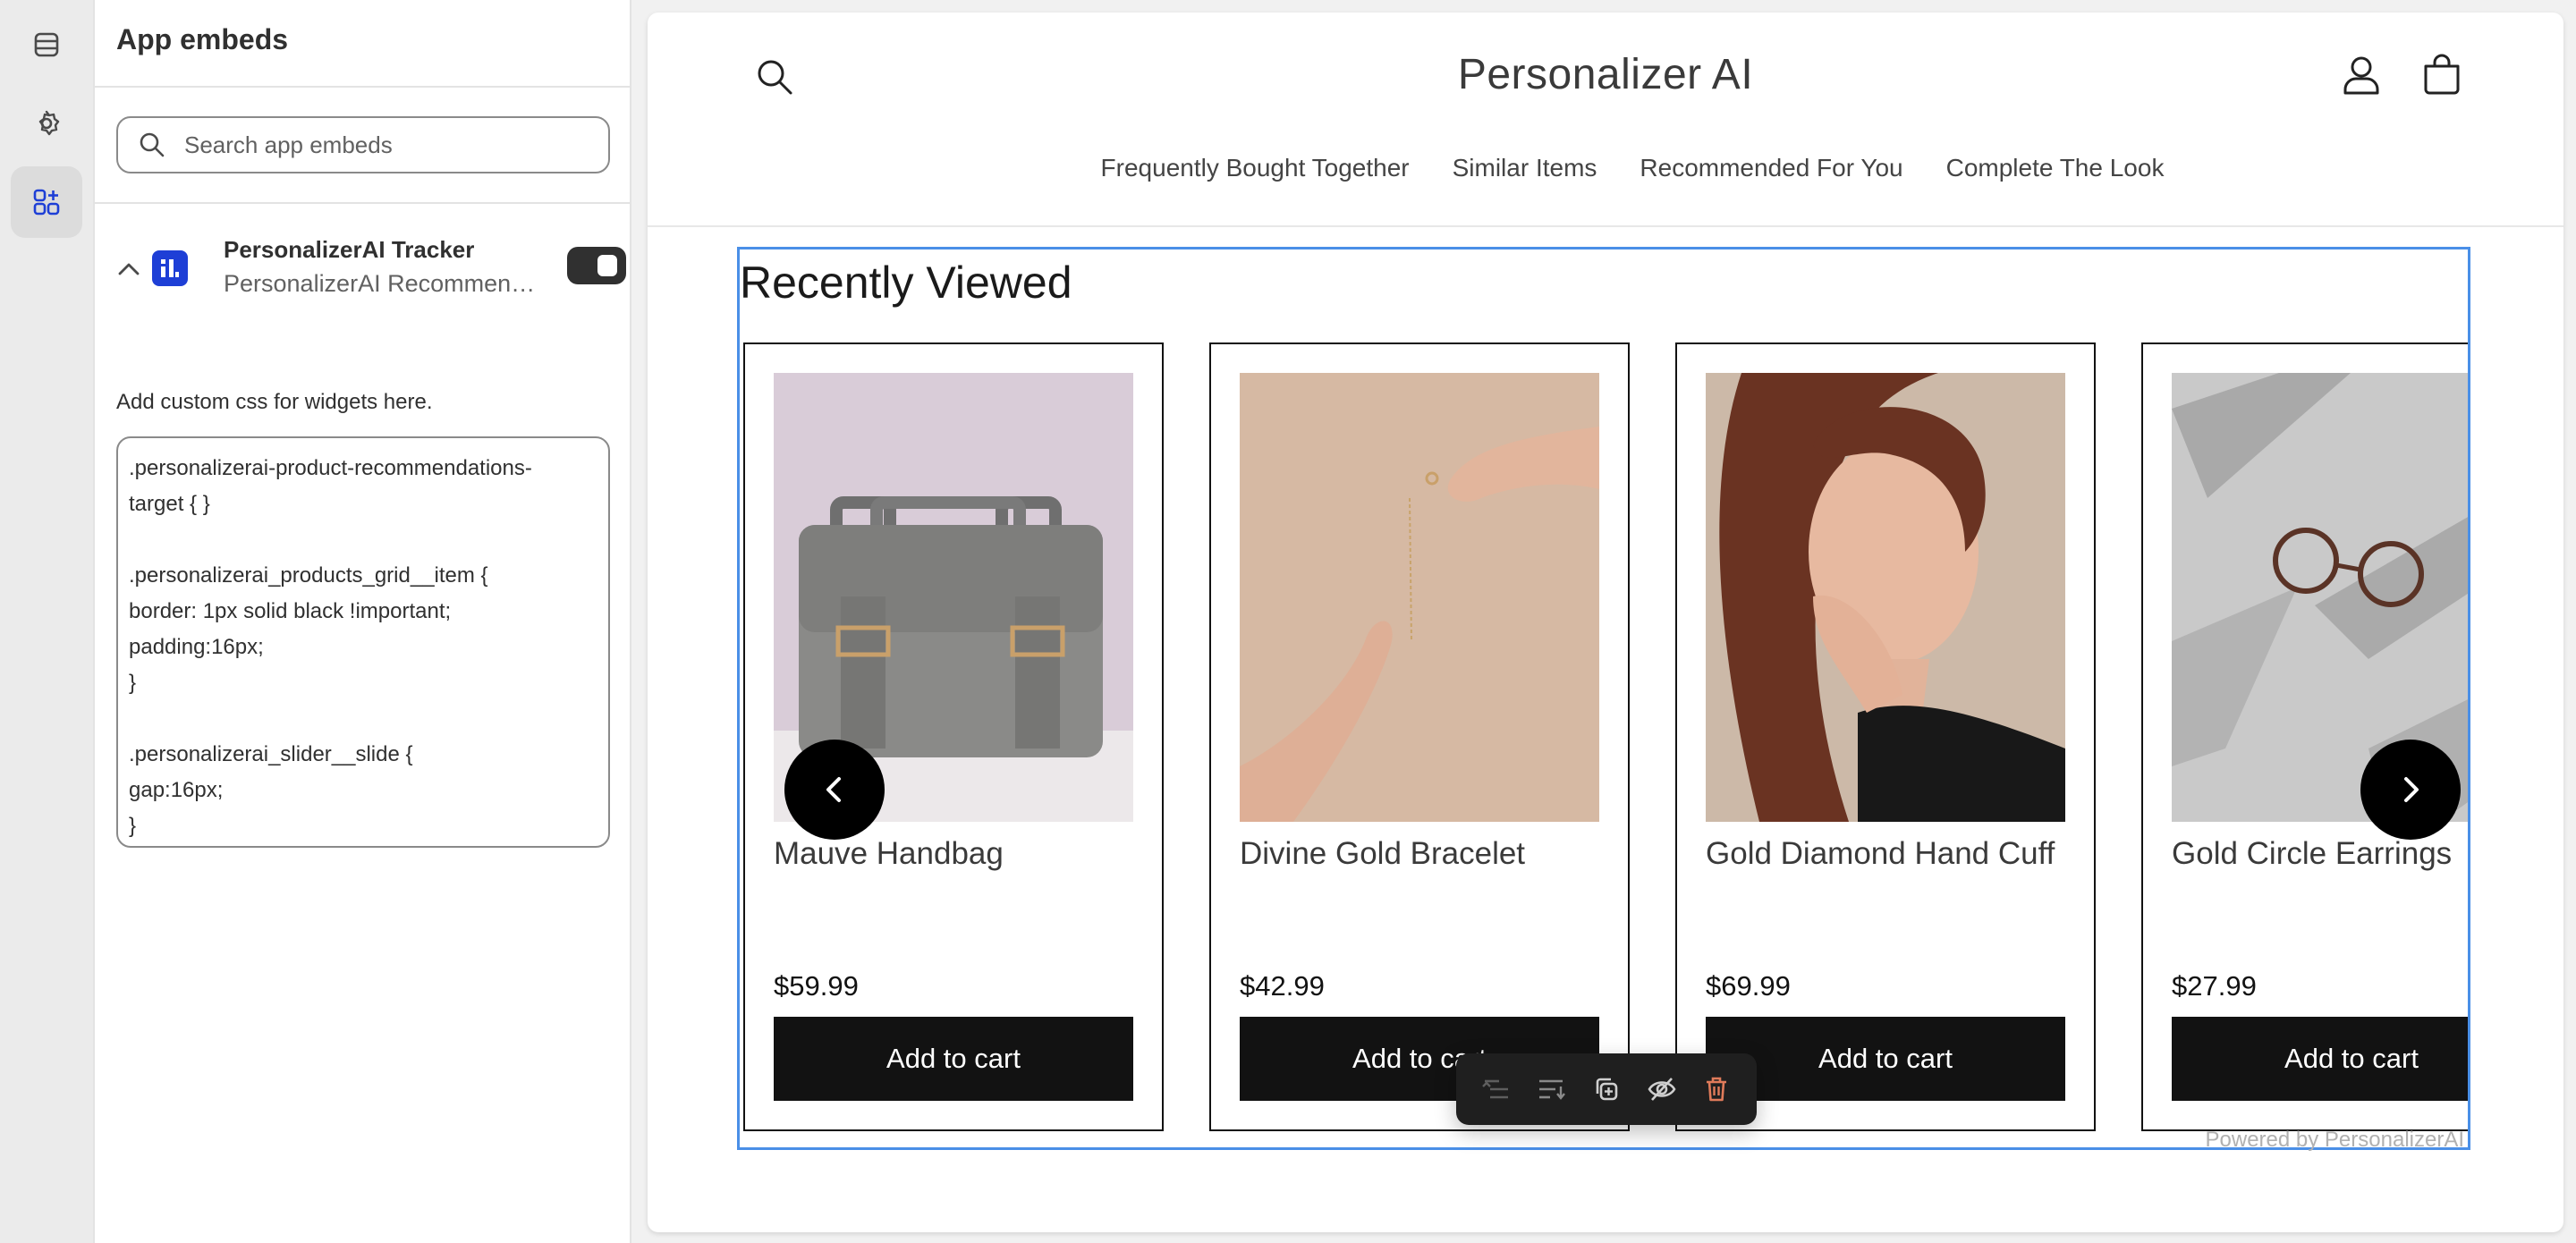 This screenshot has width=2576, height=1243. What do you see at coordinates (128, 268) in the screenshot?
I see `chevron-up-icon` at bounding box center [128, 268].